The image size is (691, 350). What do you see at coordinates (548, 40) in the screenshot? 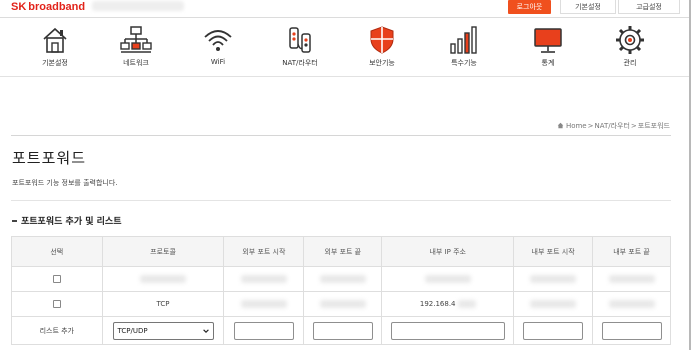
I see `monitor-icon` at bounding box center [548, 40].